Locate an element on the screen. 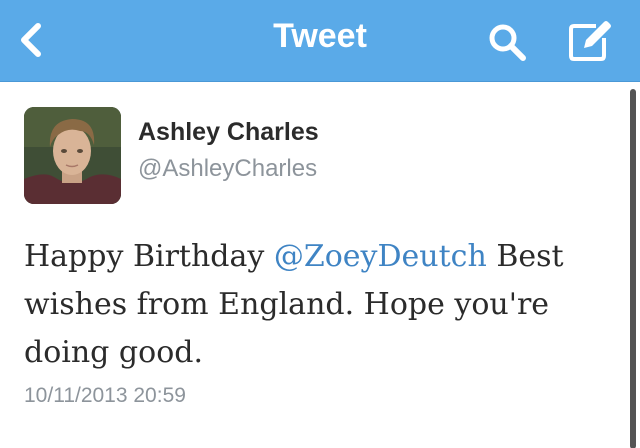 The height and width of the screenshot is (448, 640). compose-icon is located at coordinates (591, 41).